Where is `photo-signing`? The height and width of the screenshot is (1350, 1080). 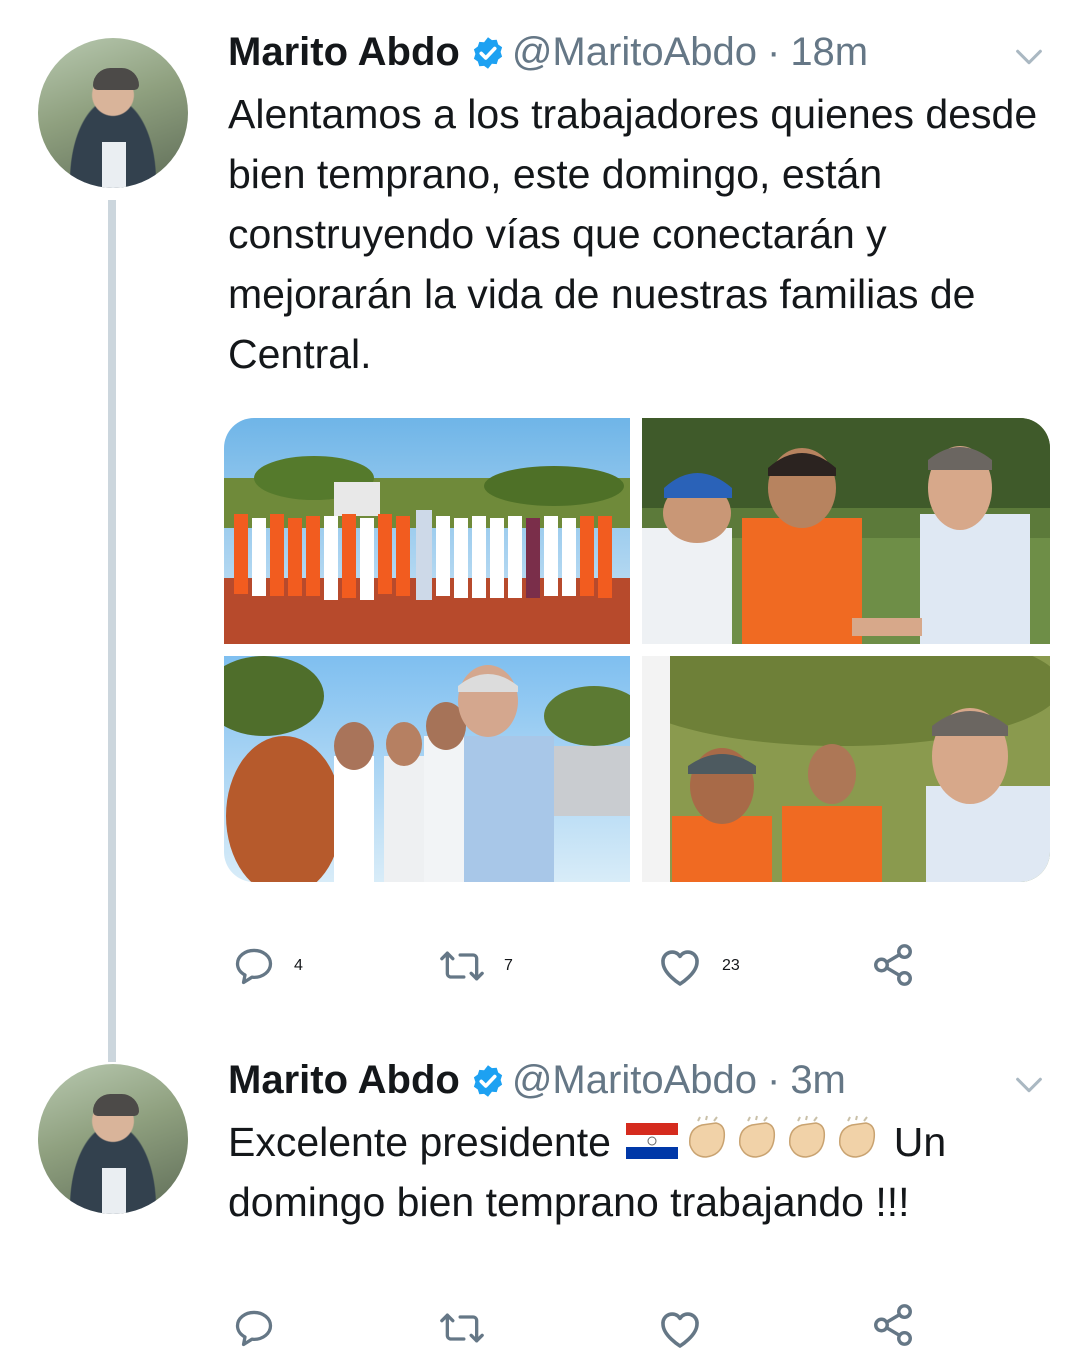 photo-signing is located at coordinates (427, 769).